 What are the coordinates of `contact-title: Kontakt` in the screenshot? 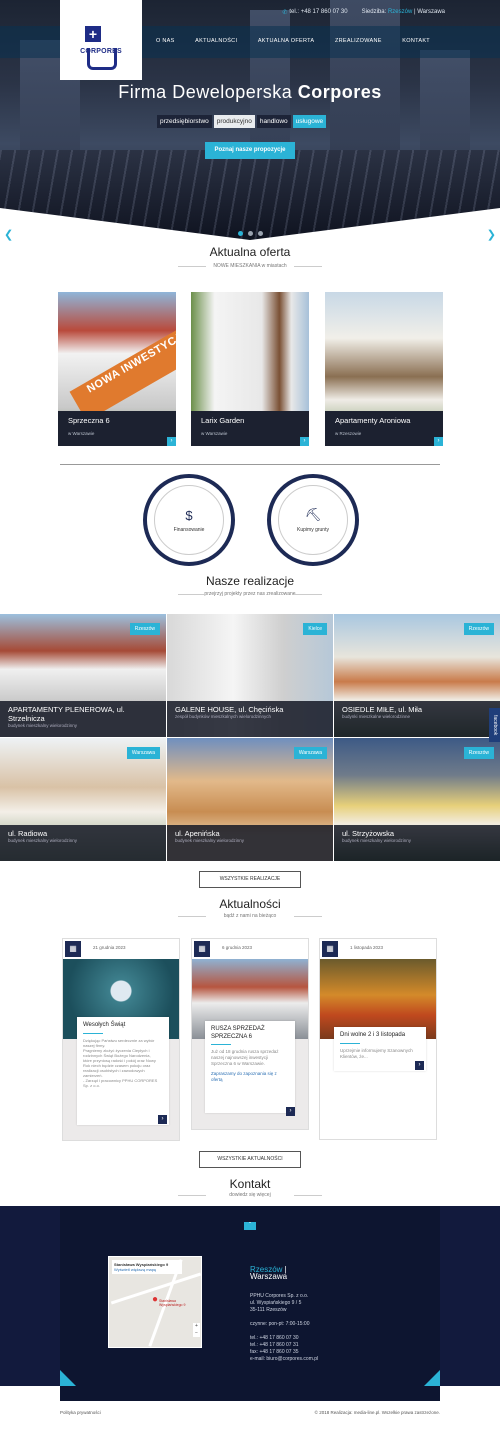 It's located at (250, 1184).